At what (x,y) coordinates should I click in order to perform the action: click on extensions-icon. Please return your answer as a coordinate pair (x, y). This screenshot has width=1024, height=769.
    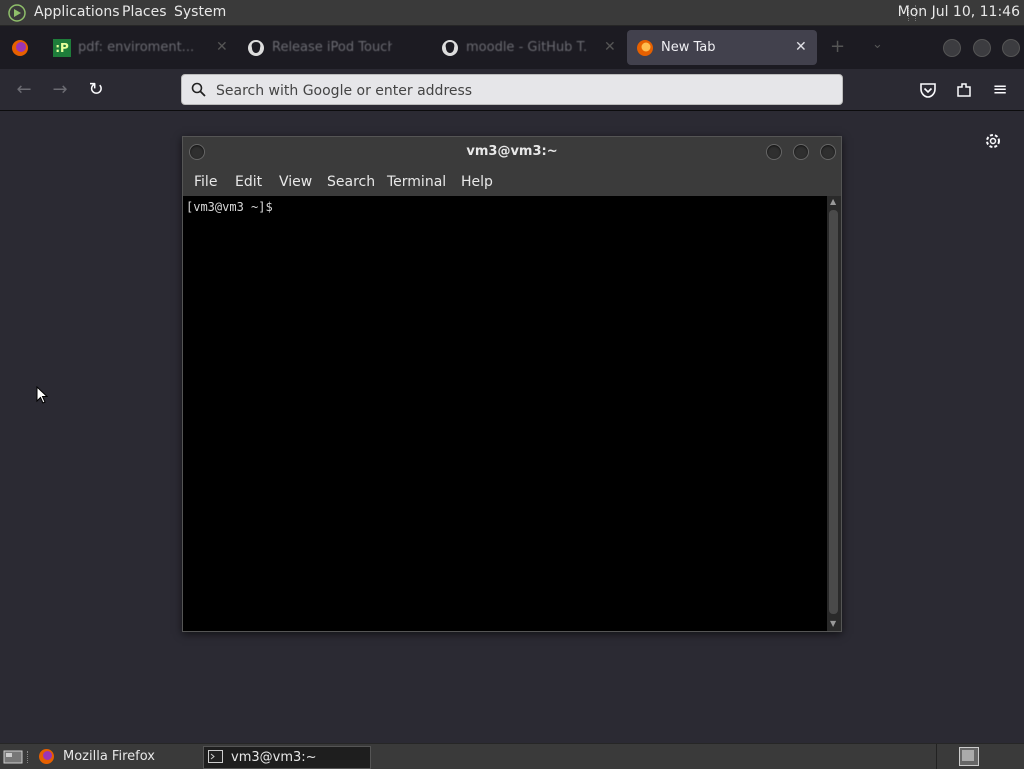
    Looking at the image, I should click on (964, 90).